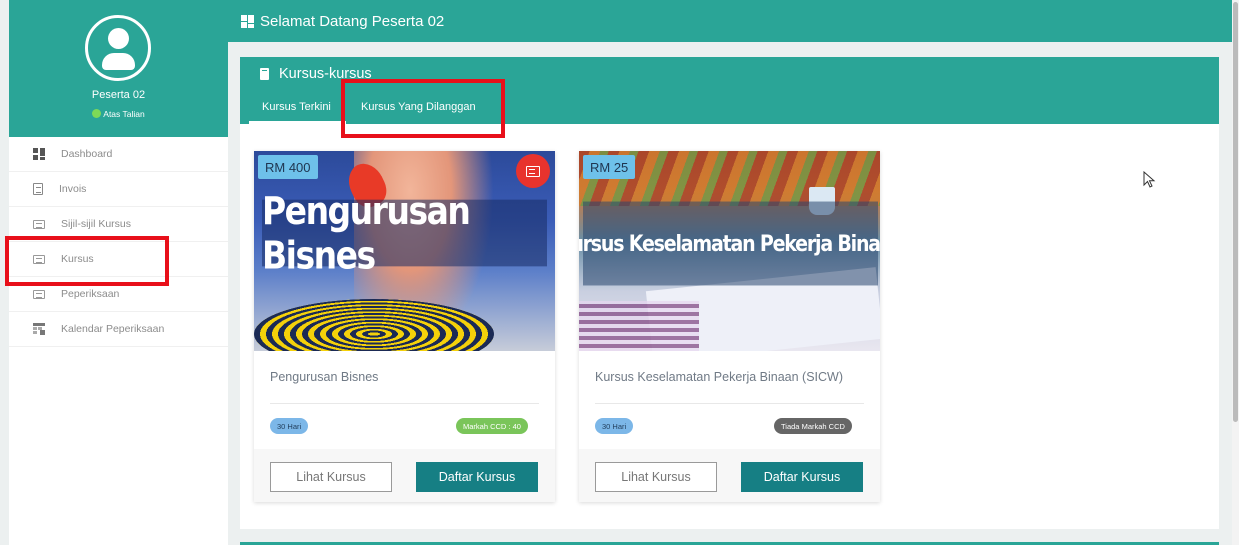 The height and width of the screenshot is (545, 1239). I want to click on active-tab-indicator, so click(297, 122).